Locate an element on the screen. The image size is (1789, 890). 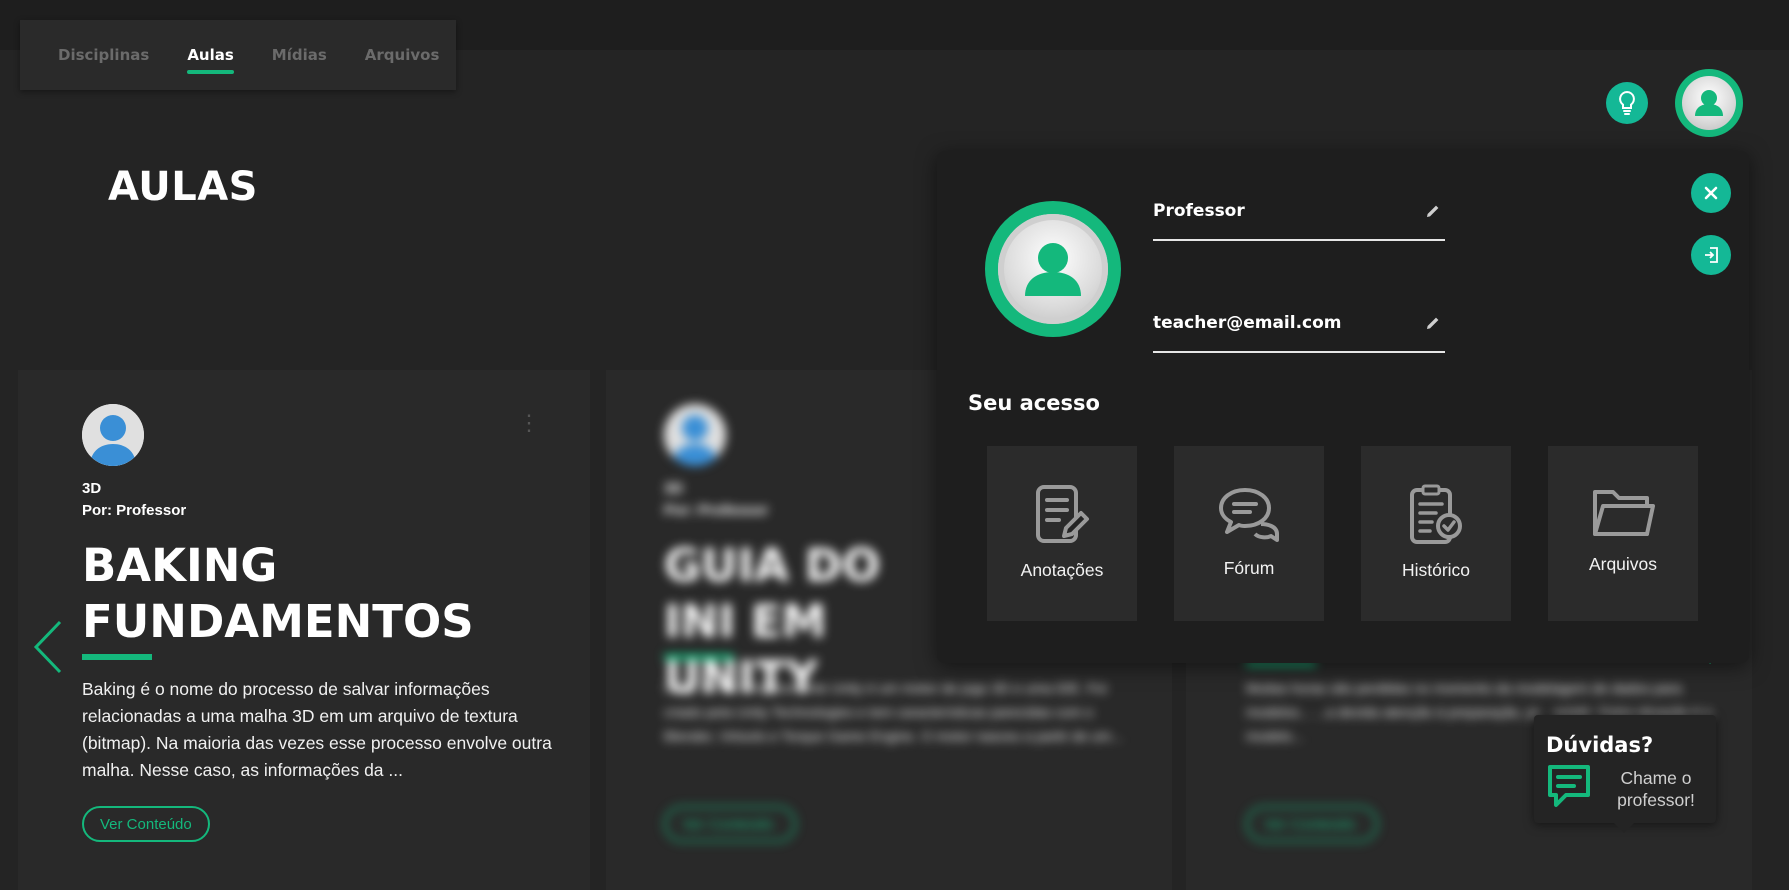
more-options-icon: ⋮ is located at coordinates (529, 423).